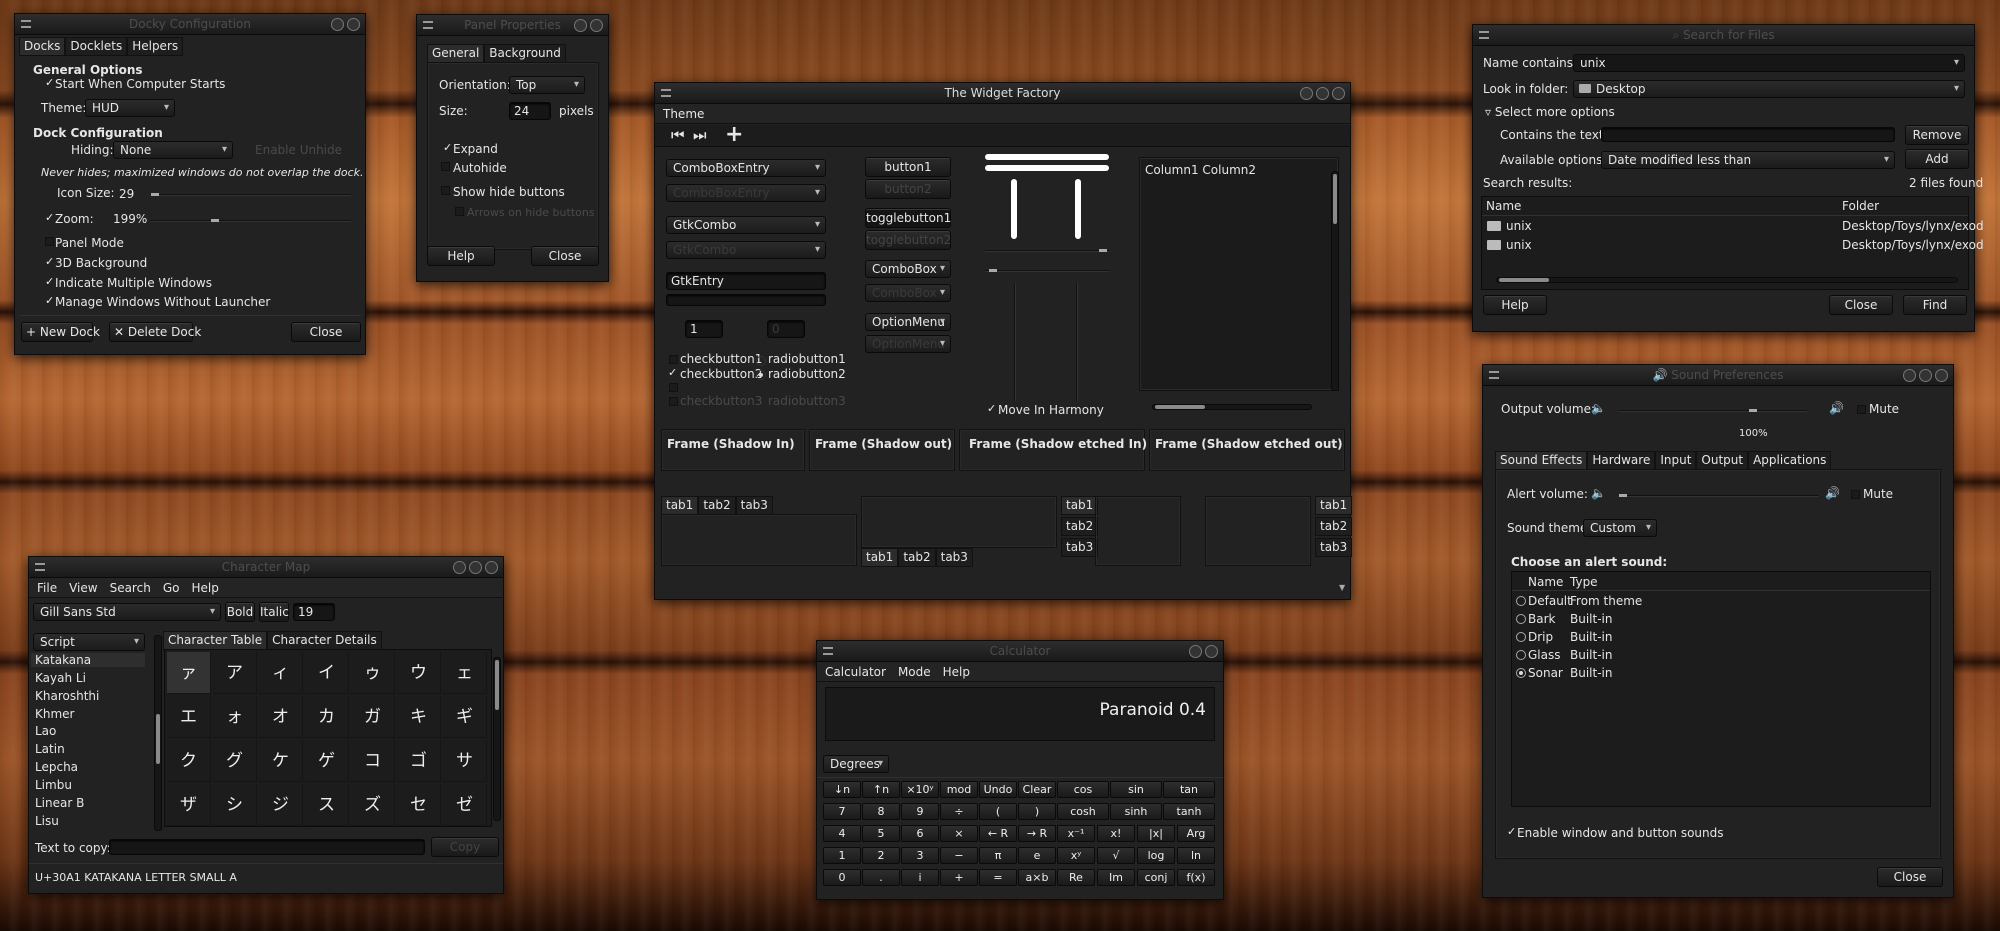  What do you see at coordinates (1116, 833) in the screenshot?
I see `calc-key: x!` at bounding box center [1116, 833].